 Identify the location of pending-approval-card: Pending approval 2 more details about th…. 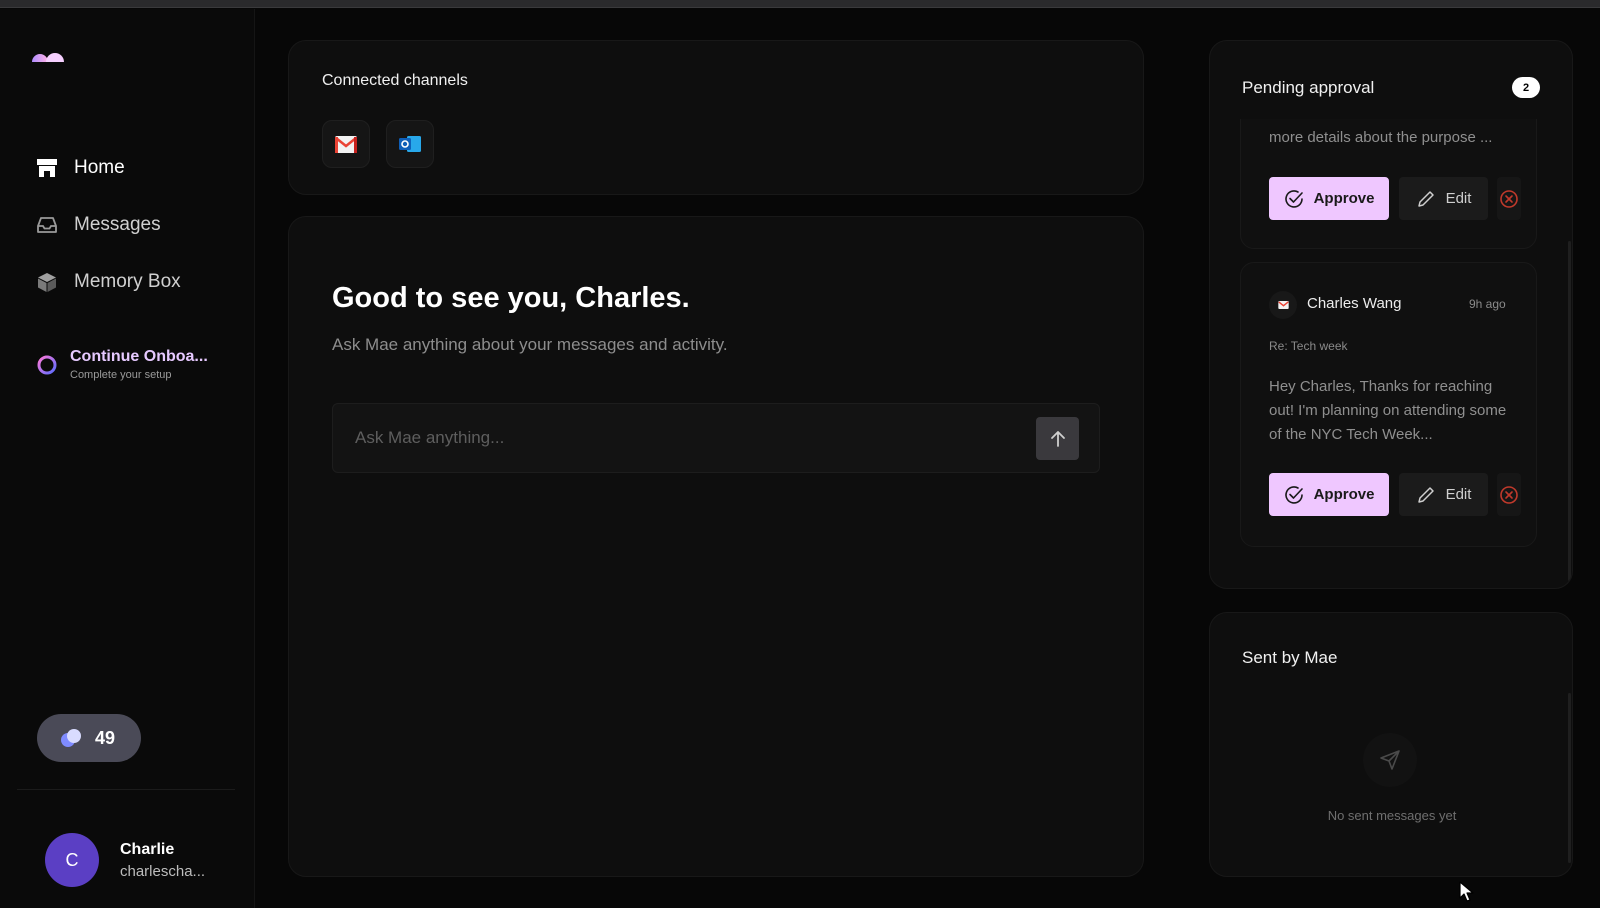
(1391, 314).